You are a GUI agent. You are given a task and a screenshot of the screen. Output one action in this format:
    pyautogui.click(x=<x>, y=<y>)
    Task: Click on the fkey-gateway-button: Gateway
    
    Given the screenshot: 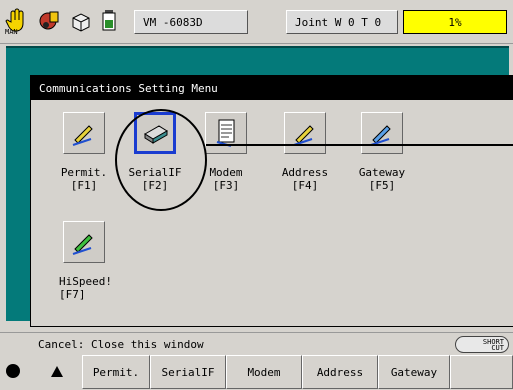 What is the action you would take?
    pyautogui.click(x=414, y=372)
    